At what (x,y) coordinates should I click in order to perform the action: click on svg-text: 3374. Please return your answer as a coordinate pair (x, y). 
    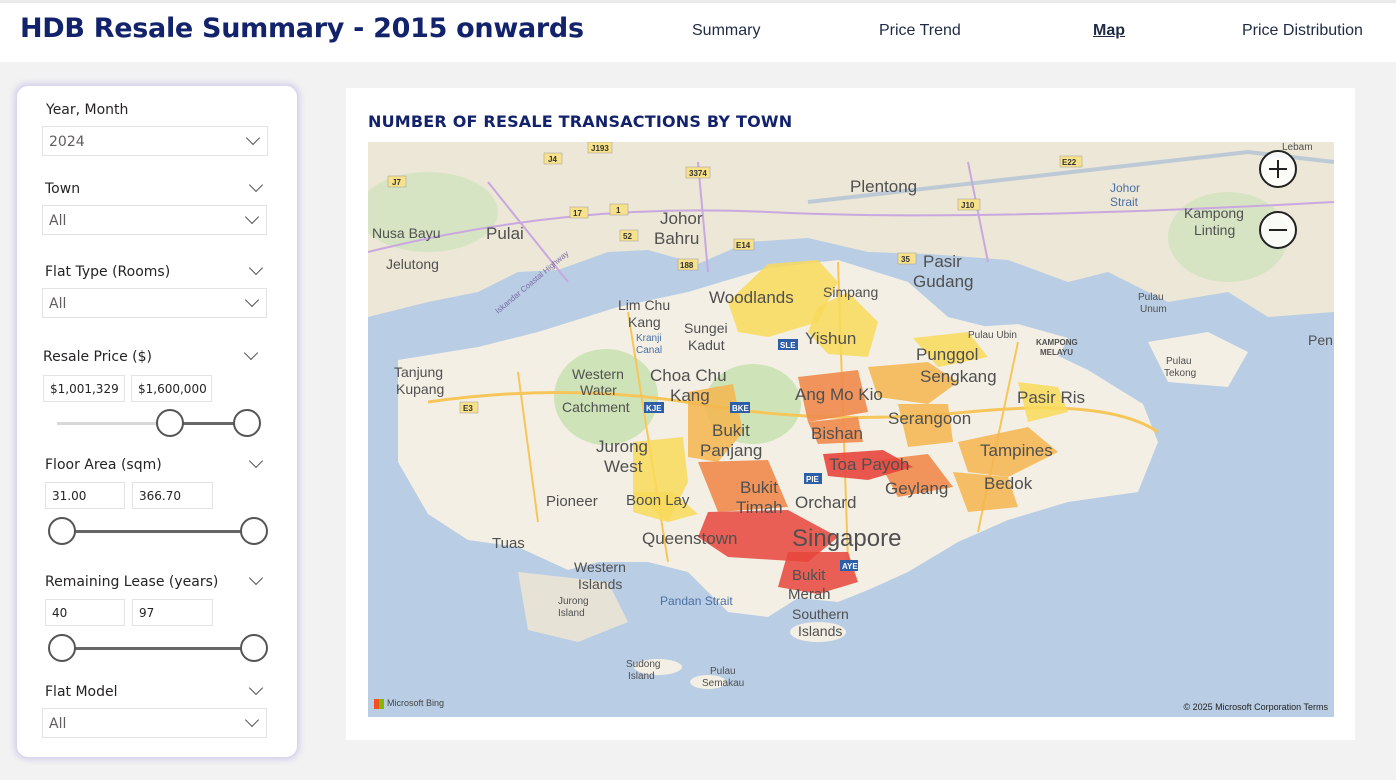
    Looking at the image, I should click on (698, 173).